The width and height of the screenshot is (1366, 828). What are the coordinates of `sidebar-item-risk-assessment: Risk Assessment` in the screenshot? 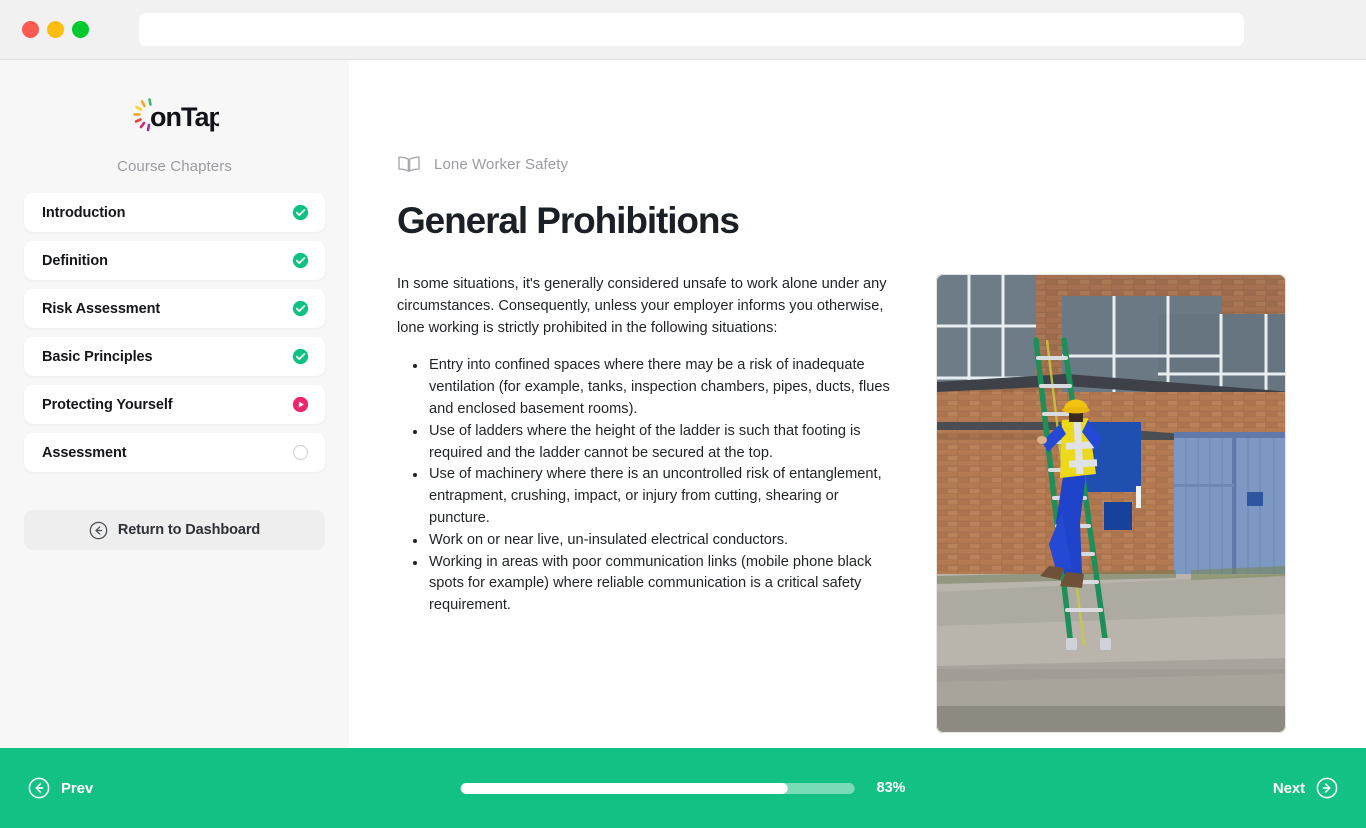 It's located at (174, 308).